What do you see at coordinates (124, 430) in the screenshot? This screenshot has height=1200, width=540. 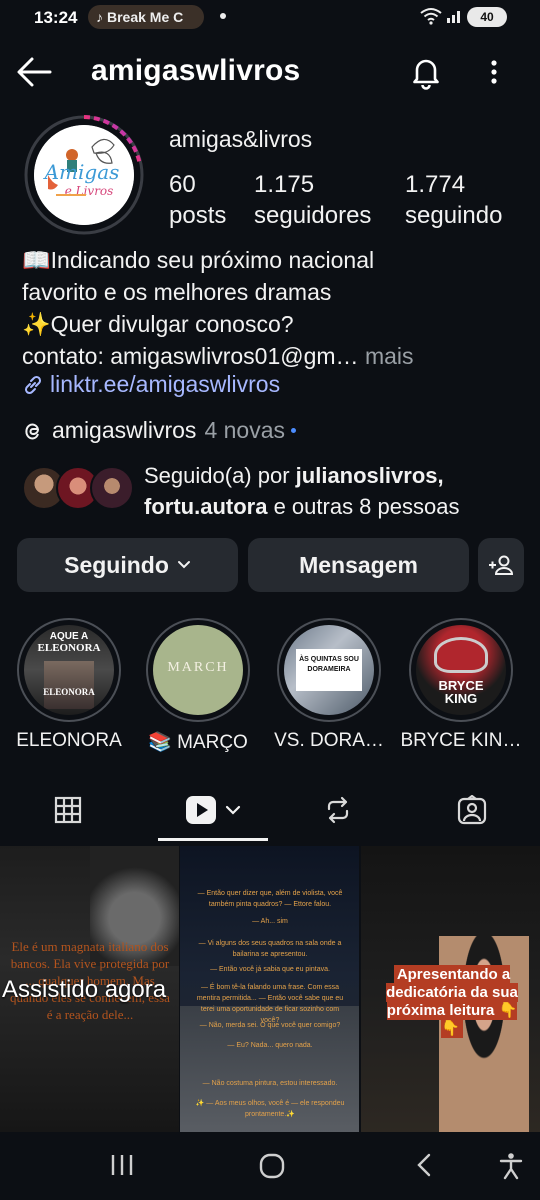 I see `threads-handle: amigaswlivros` at bounding box center [124, 430].